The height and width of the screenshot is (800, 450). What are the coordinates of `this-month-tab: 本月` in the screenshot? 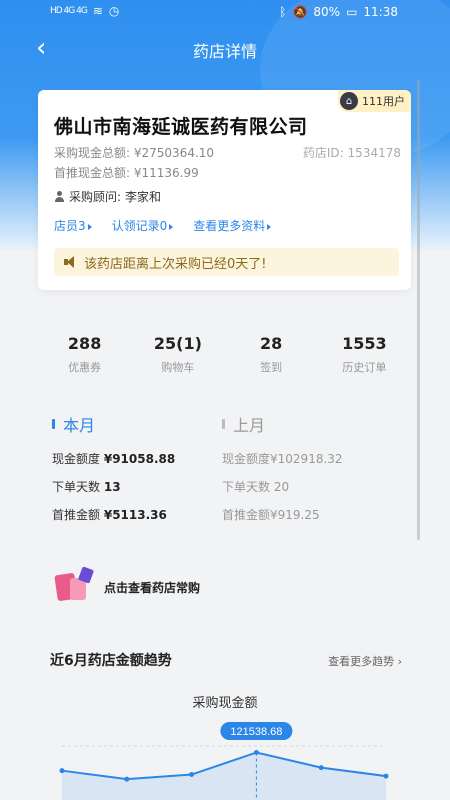 It's located at (113, 424).